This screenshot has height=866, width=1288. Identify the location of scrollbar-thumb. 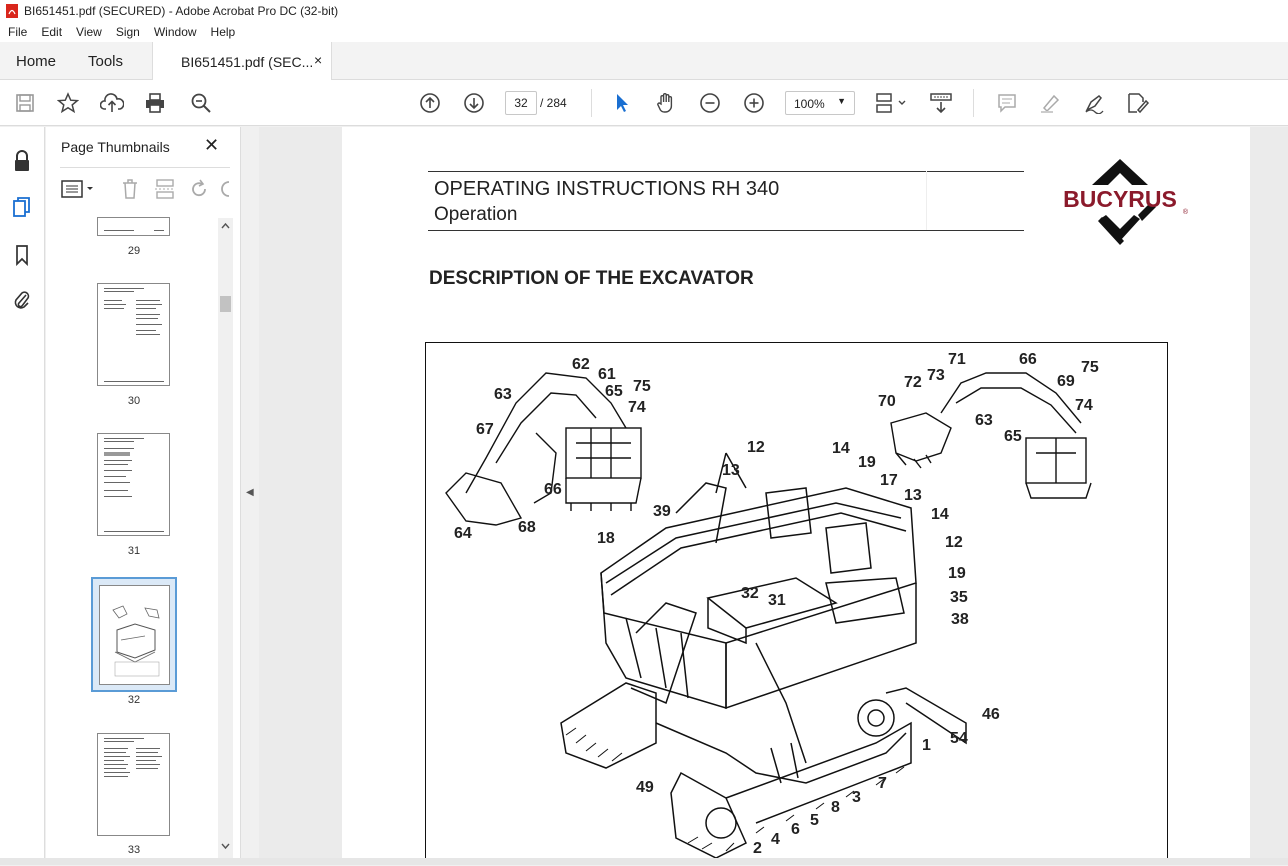
(225, 304).